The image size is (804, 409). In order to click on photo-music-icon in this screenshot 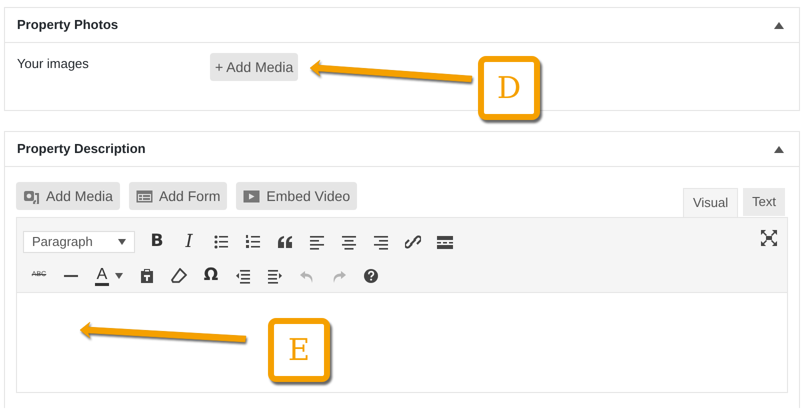, I will do `click(31, 196)`.